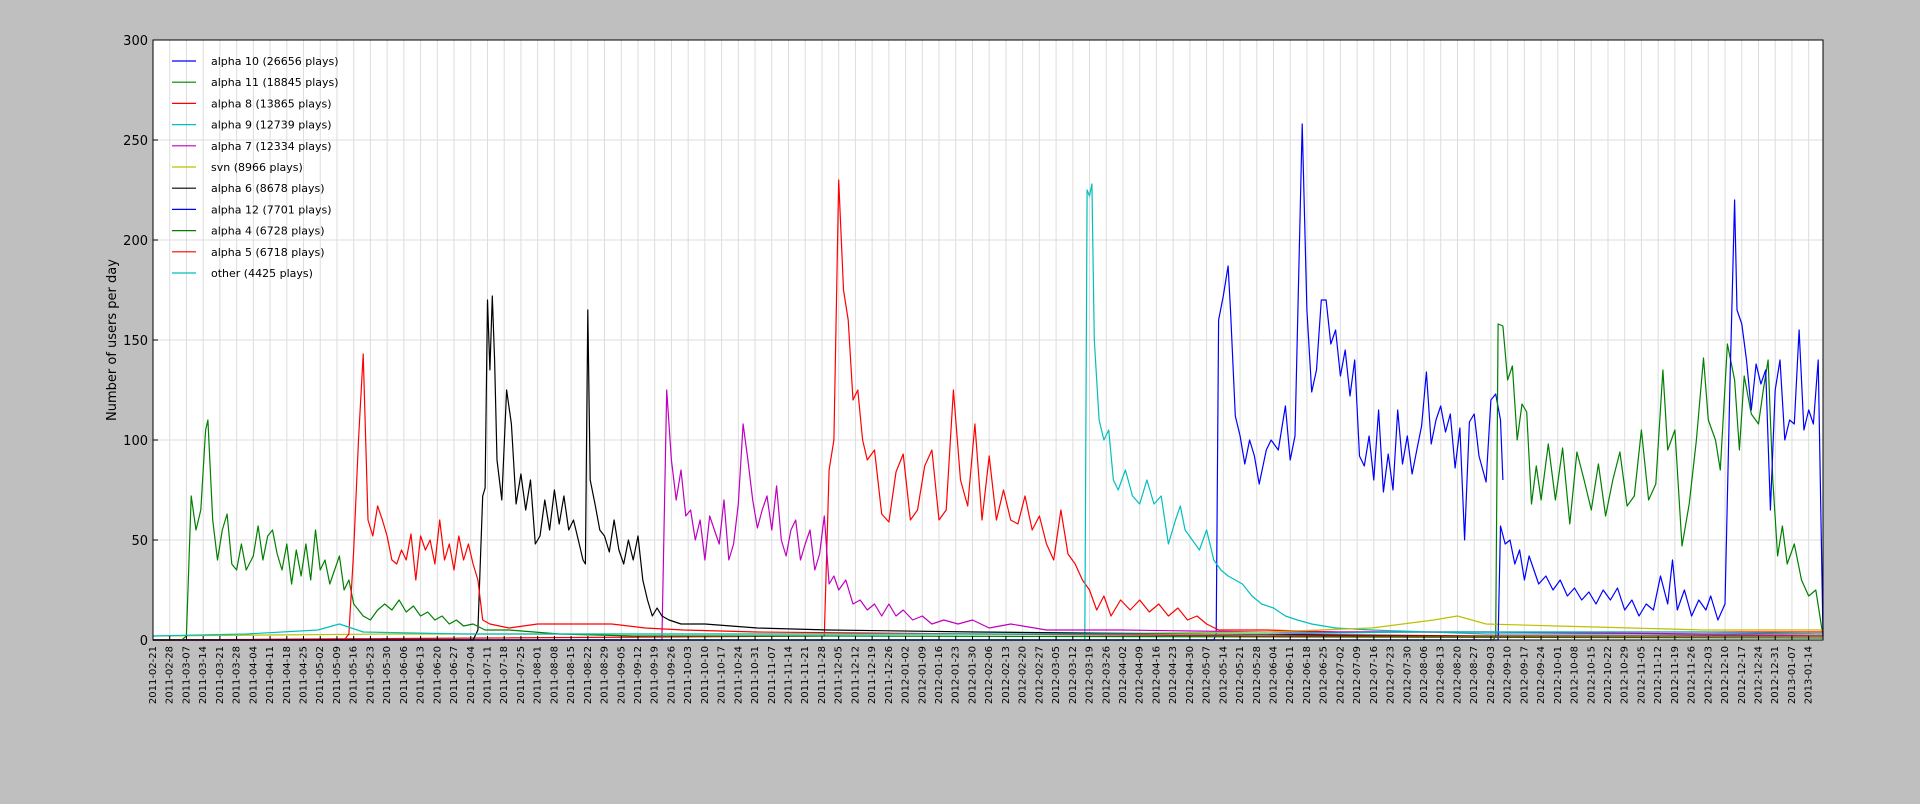  What do you see at coordinates (1190, 675) in the screenshot?
I see `x-tick-label: 2012-04-30` at bounding box center [1190, 675].